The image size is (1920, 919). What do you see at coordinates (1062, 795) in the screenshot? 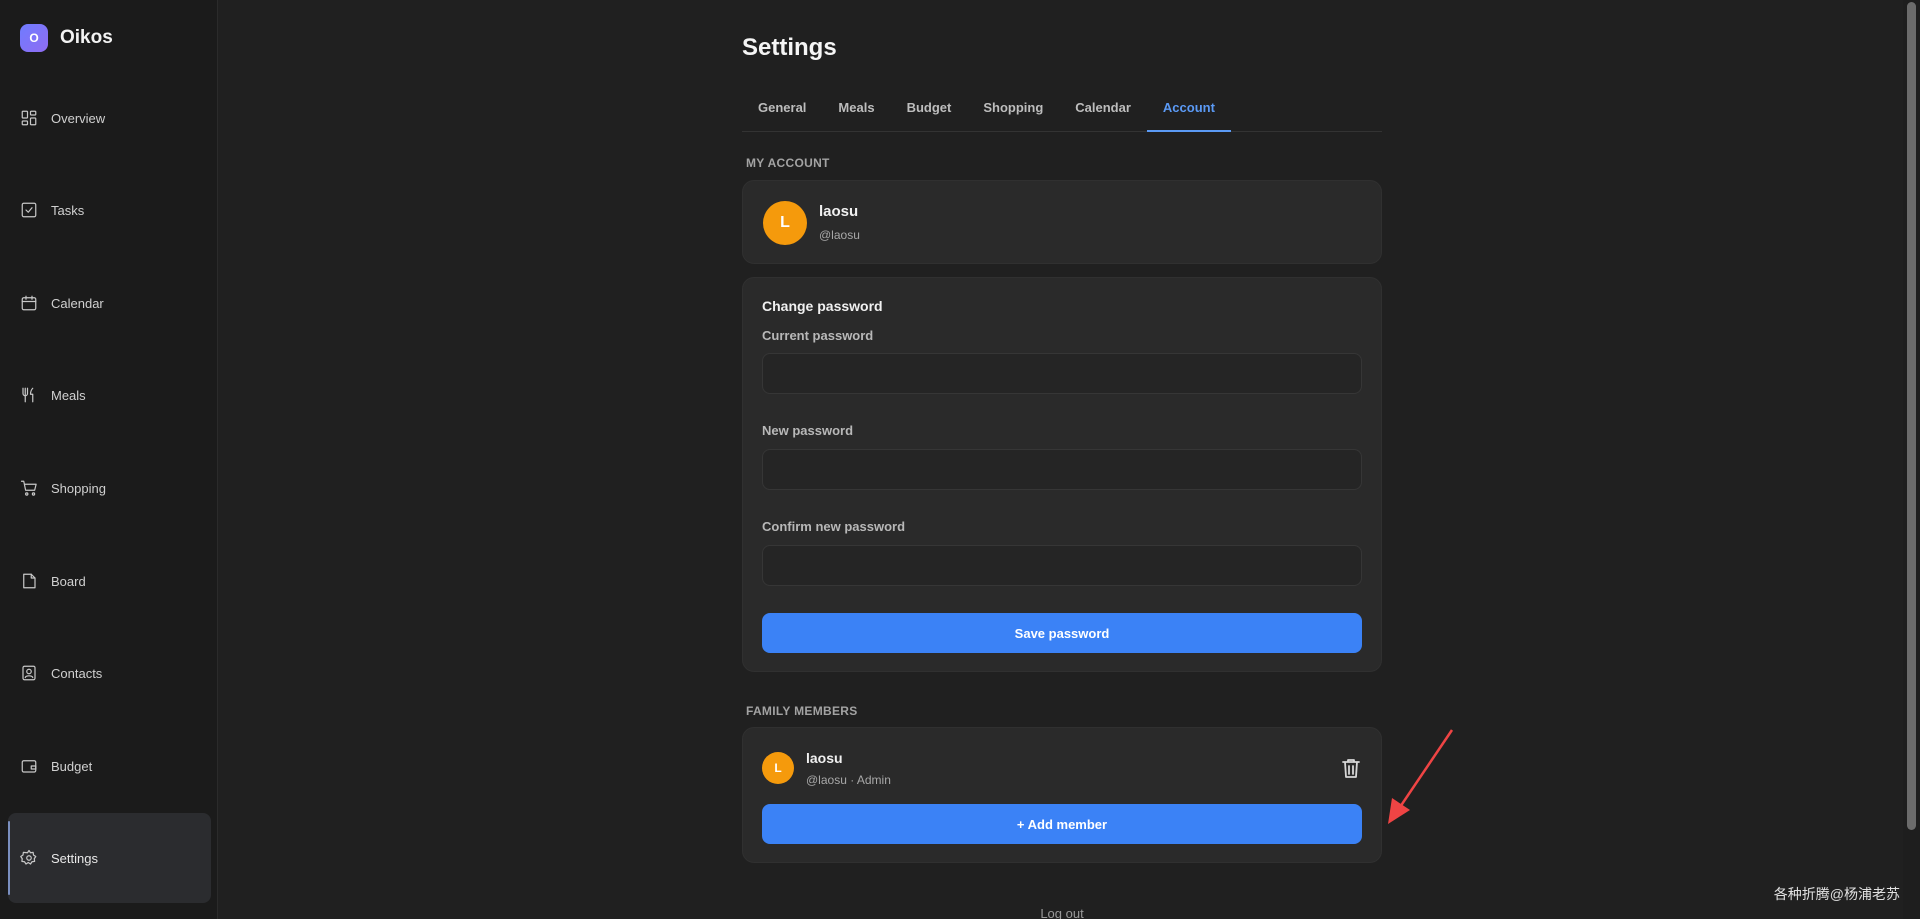
I see `family-members-card: L laosu @laosu · Admin + Add member` at bounding box center [1062, 795].